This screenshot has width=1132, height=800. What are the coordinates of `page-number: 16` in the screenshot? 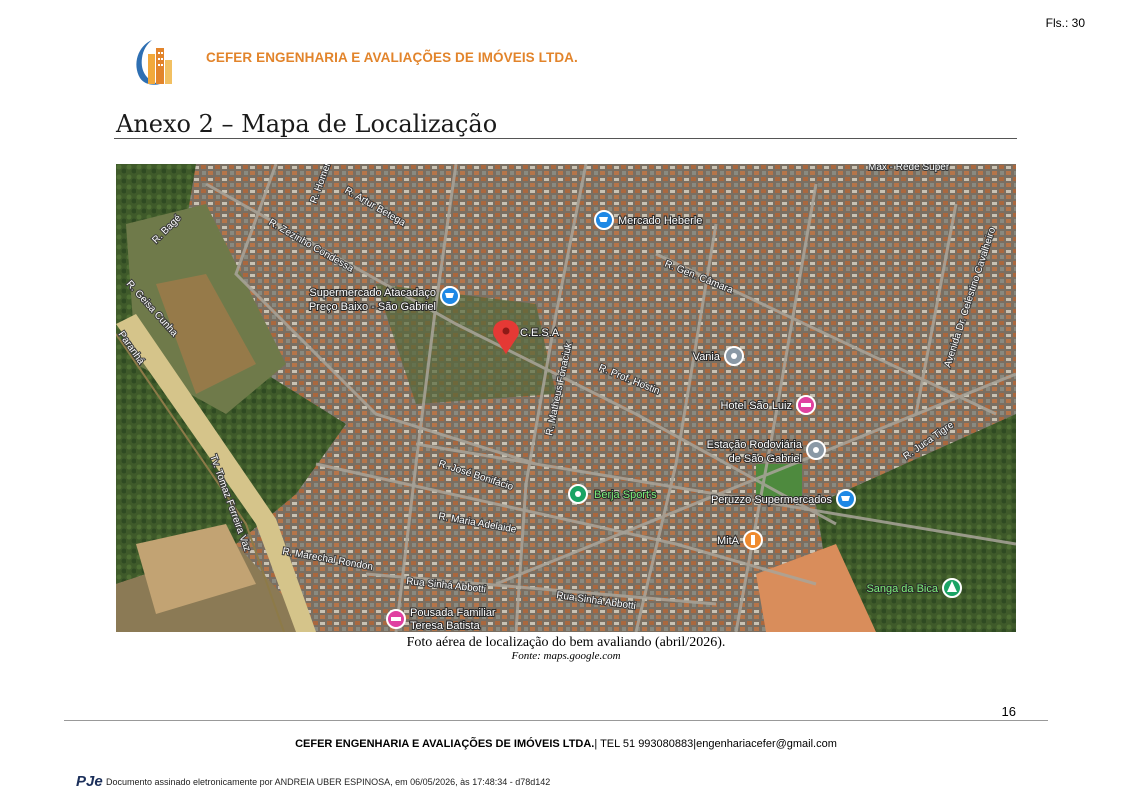 It's located at (1008, 711).